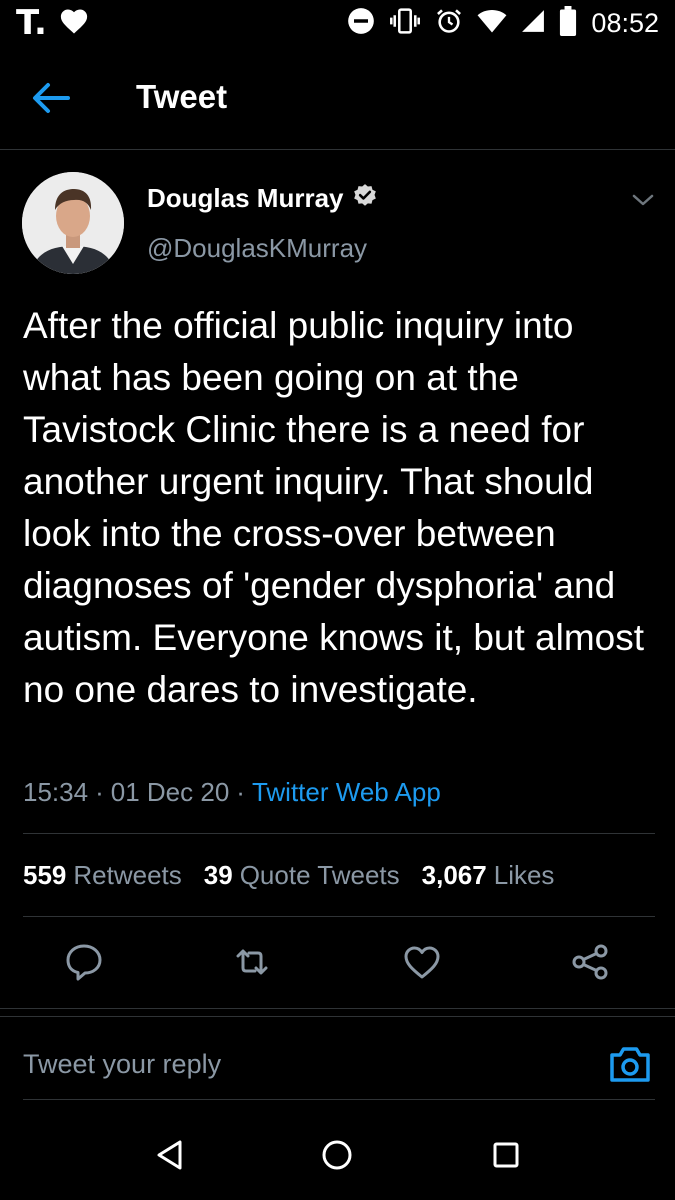  What do you see at coordinates (361, 23) in the screenshot?
I see `do-not-disturb-icon` at bounding box center [361, 23].